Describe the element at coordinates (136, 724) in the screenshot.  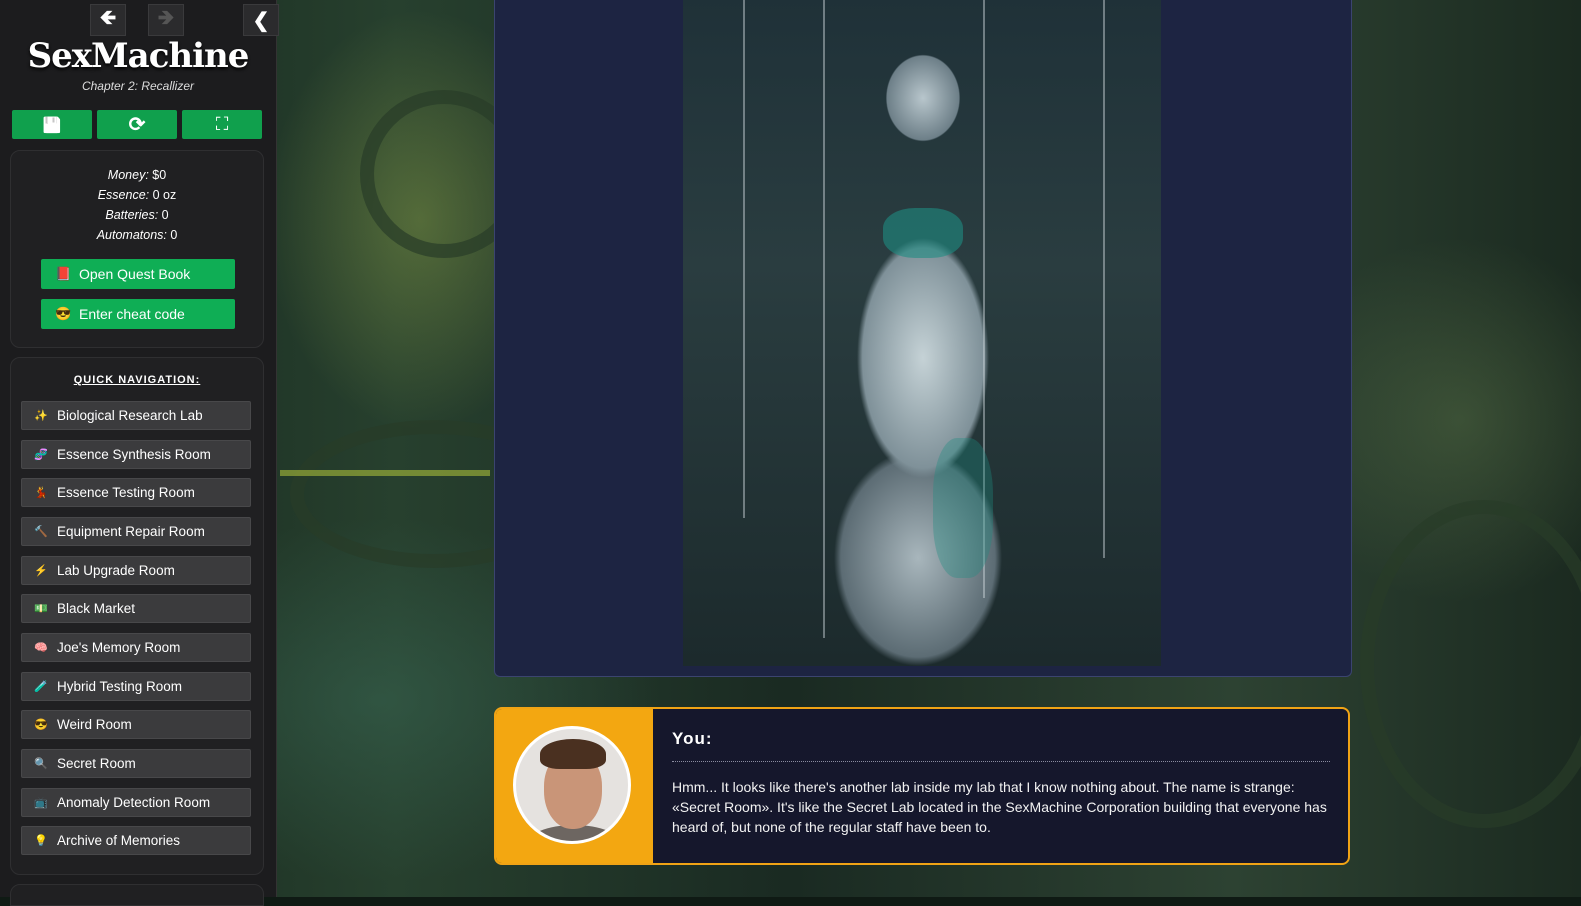
I see `nav-item-weird-room: 😎 Weird Room` at that location.